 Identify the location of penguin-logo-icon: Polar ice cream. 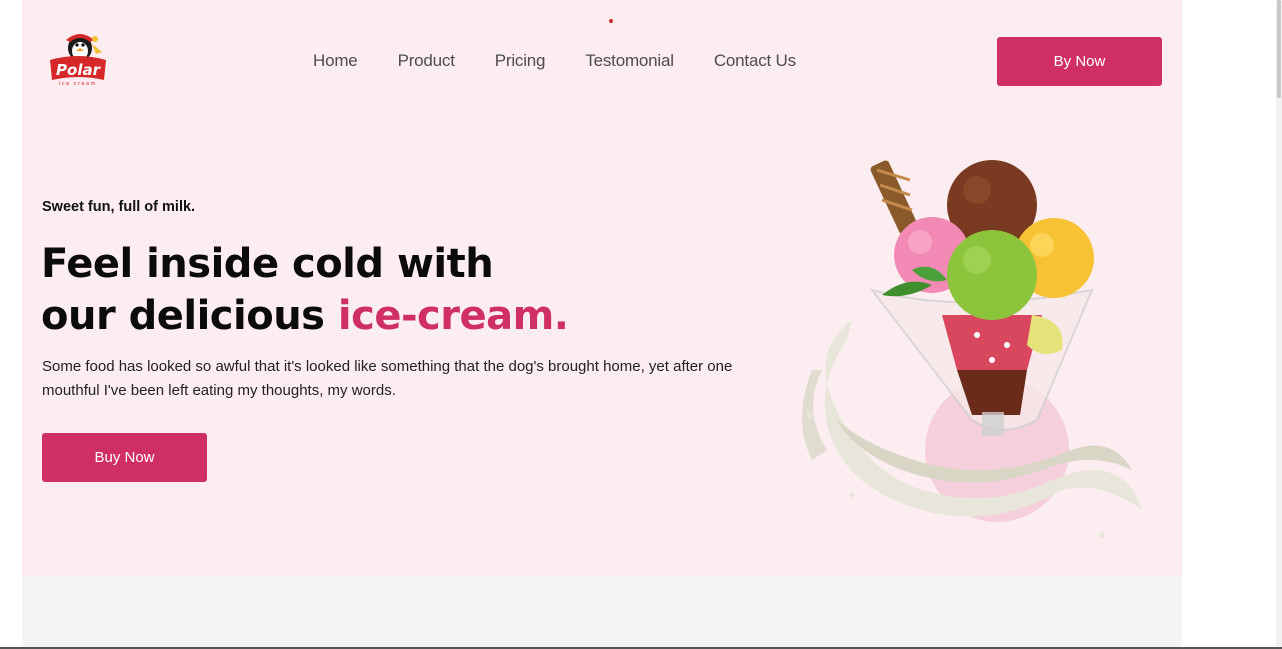
(78, 60).